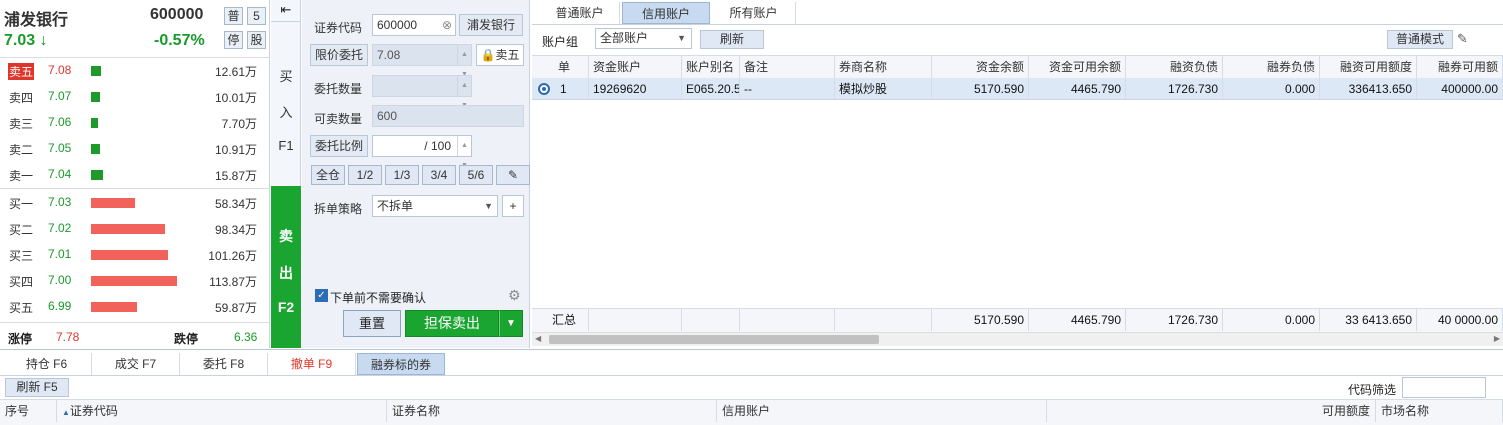  What do you see at coordinates (491, 25) in the screenshot?
I see `stock-name-button: 浦发银行` at bounding box center [491, 25].